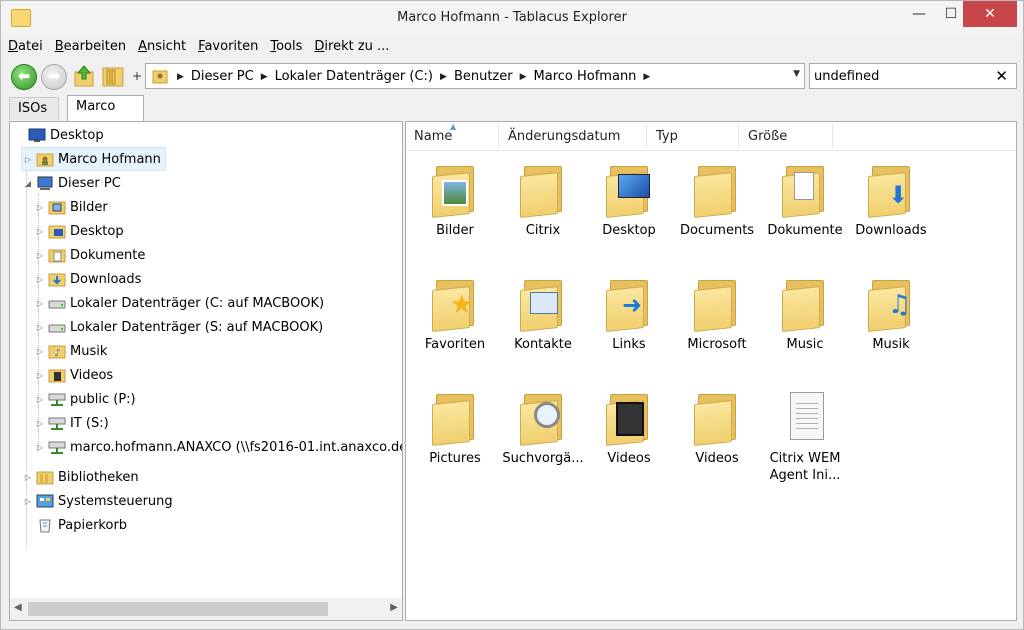  Describe the element at coordinates (178, 609) in the screenshot. I see `scrollbar-thumb` at that location.